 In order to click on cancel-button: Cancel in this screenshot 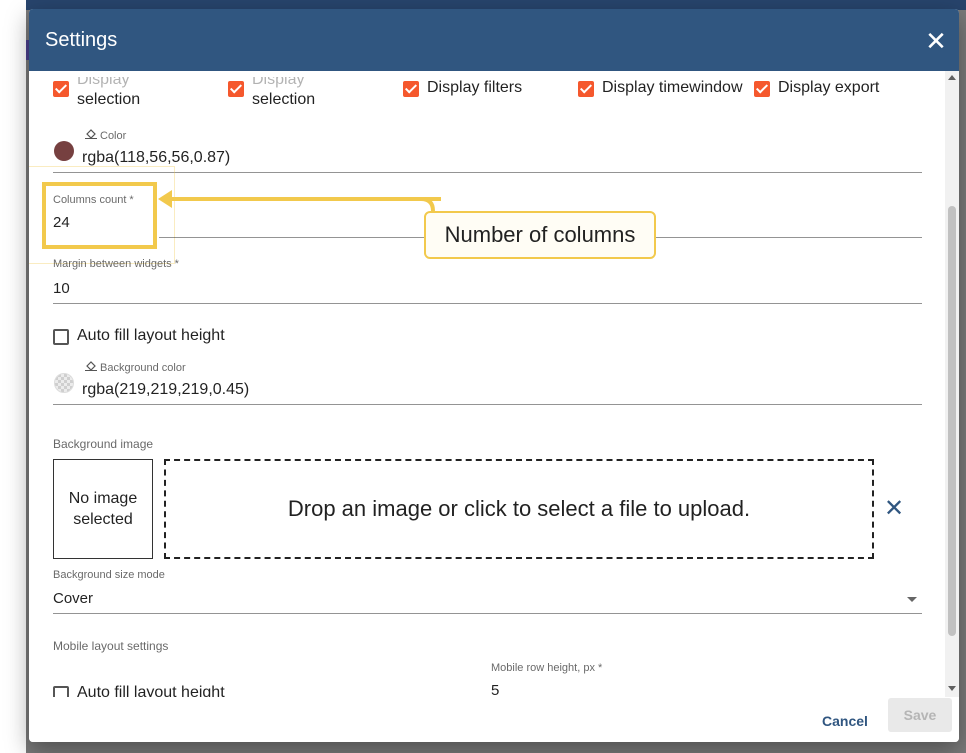, I will do `click(845, 721)`.